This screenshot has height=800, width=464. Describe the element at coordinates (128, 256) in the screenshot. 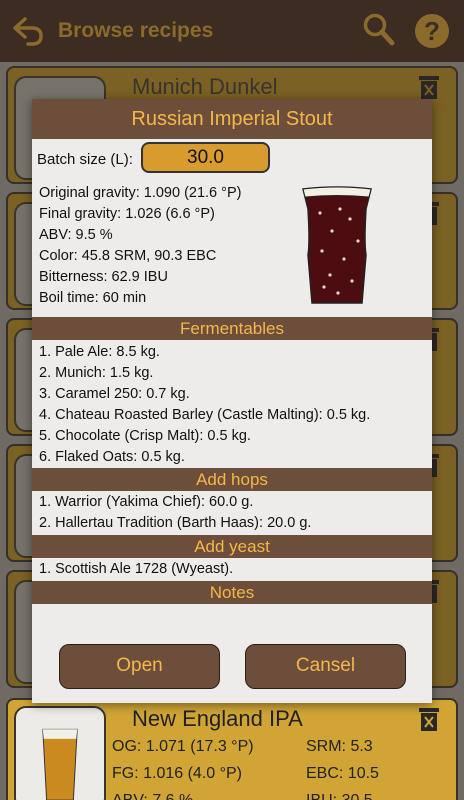

I see `color: Color: 45.8 SRM, 90.3 EBC` at that location.